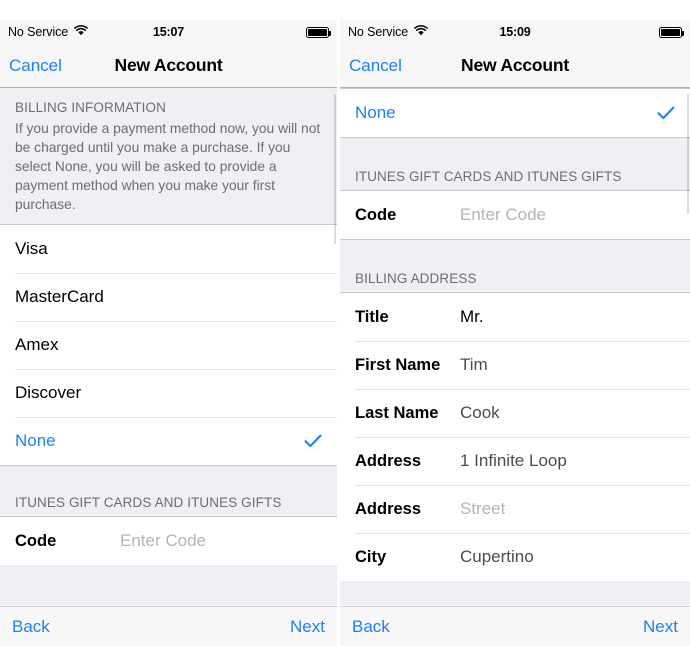  What do you see at coordinates (48, 392) in the screenshot?
I see `payment-method-label: Discover` at bounding box center [48, 392].